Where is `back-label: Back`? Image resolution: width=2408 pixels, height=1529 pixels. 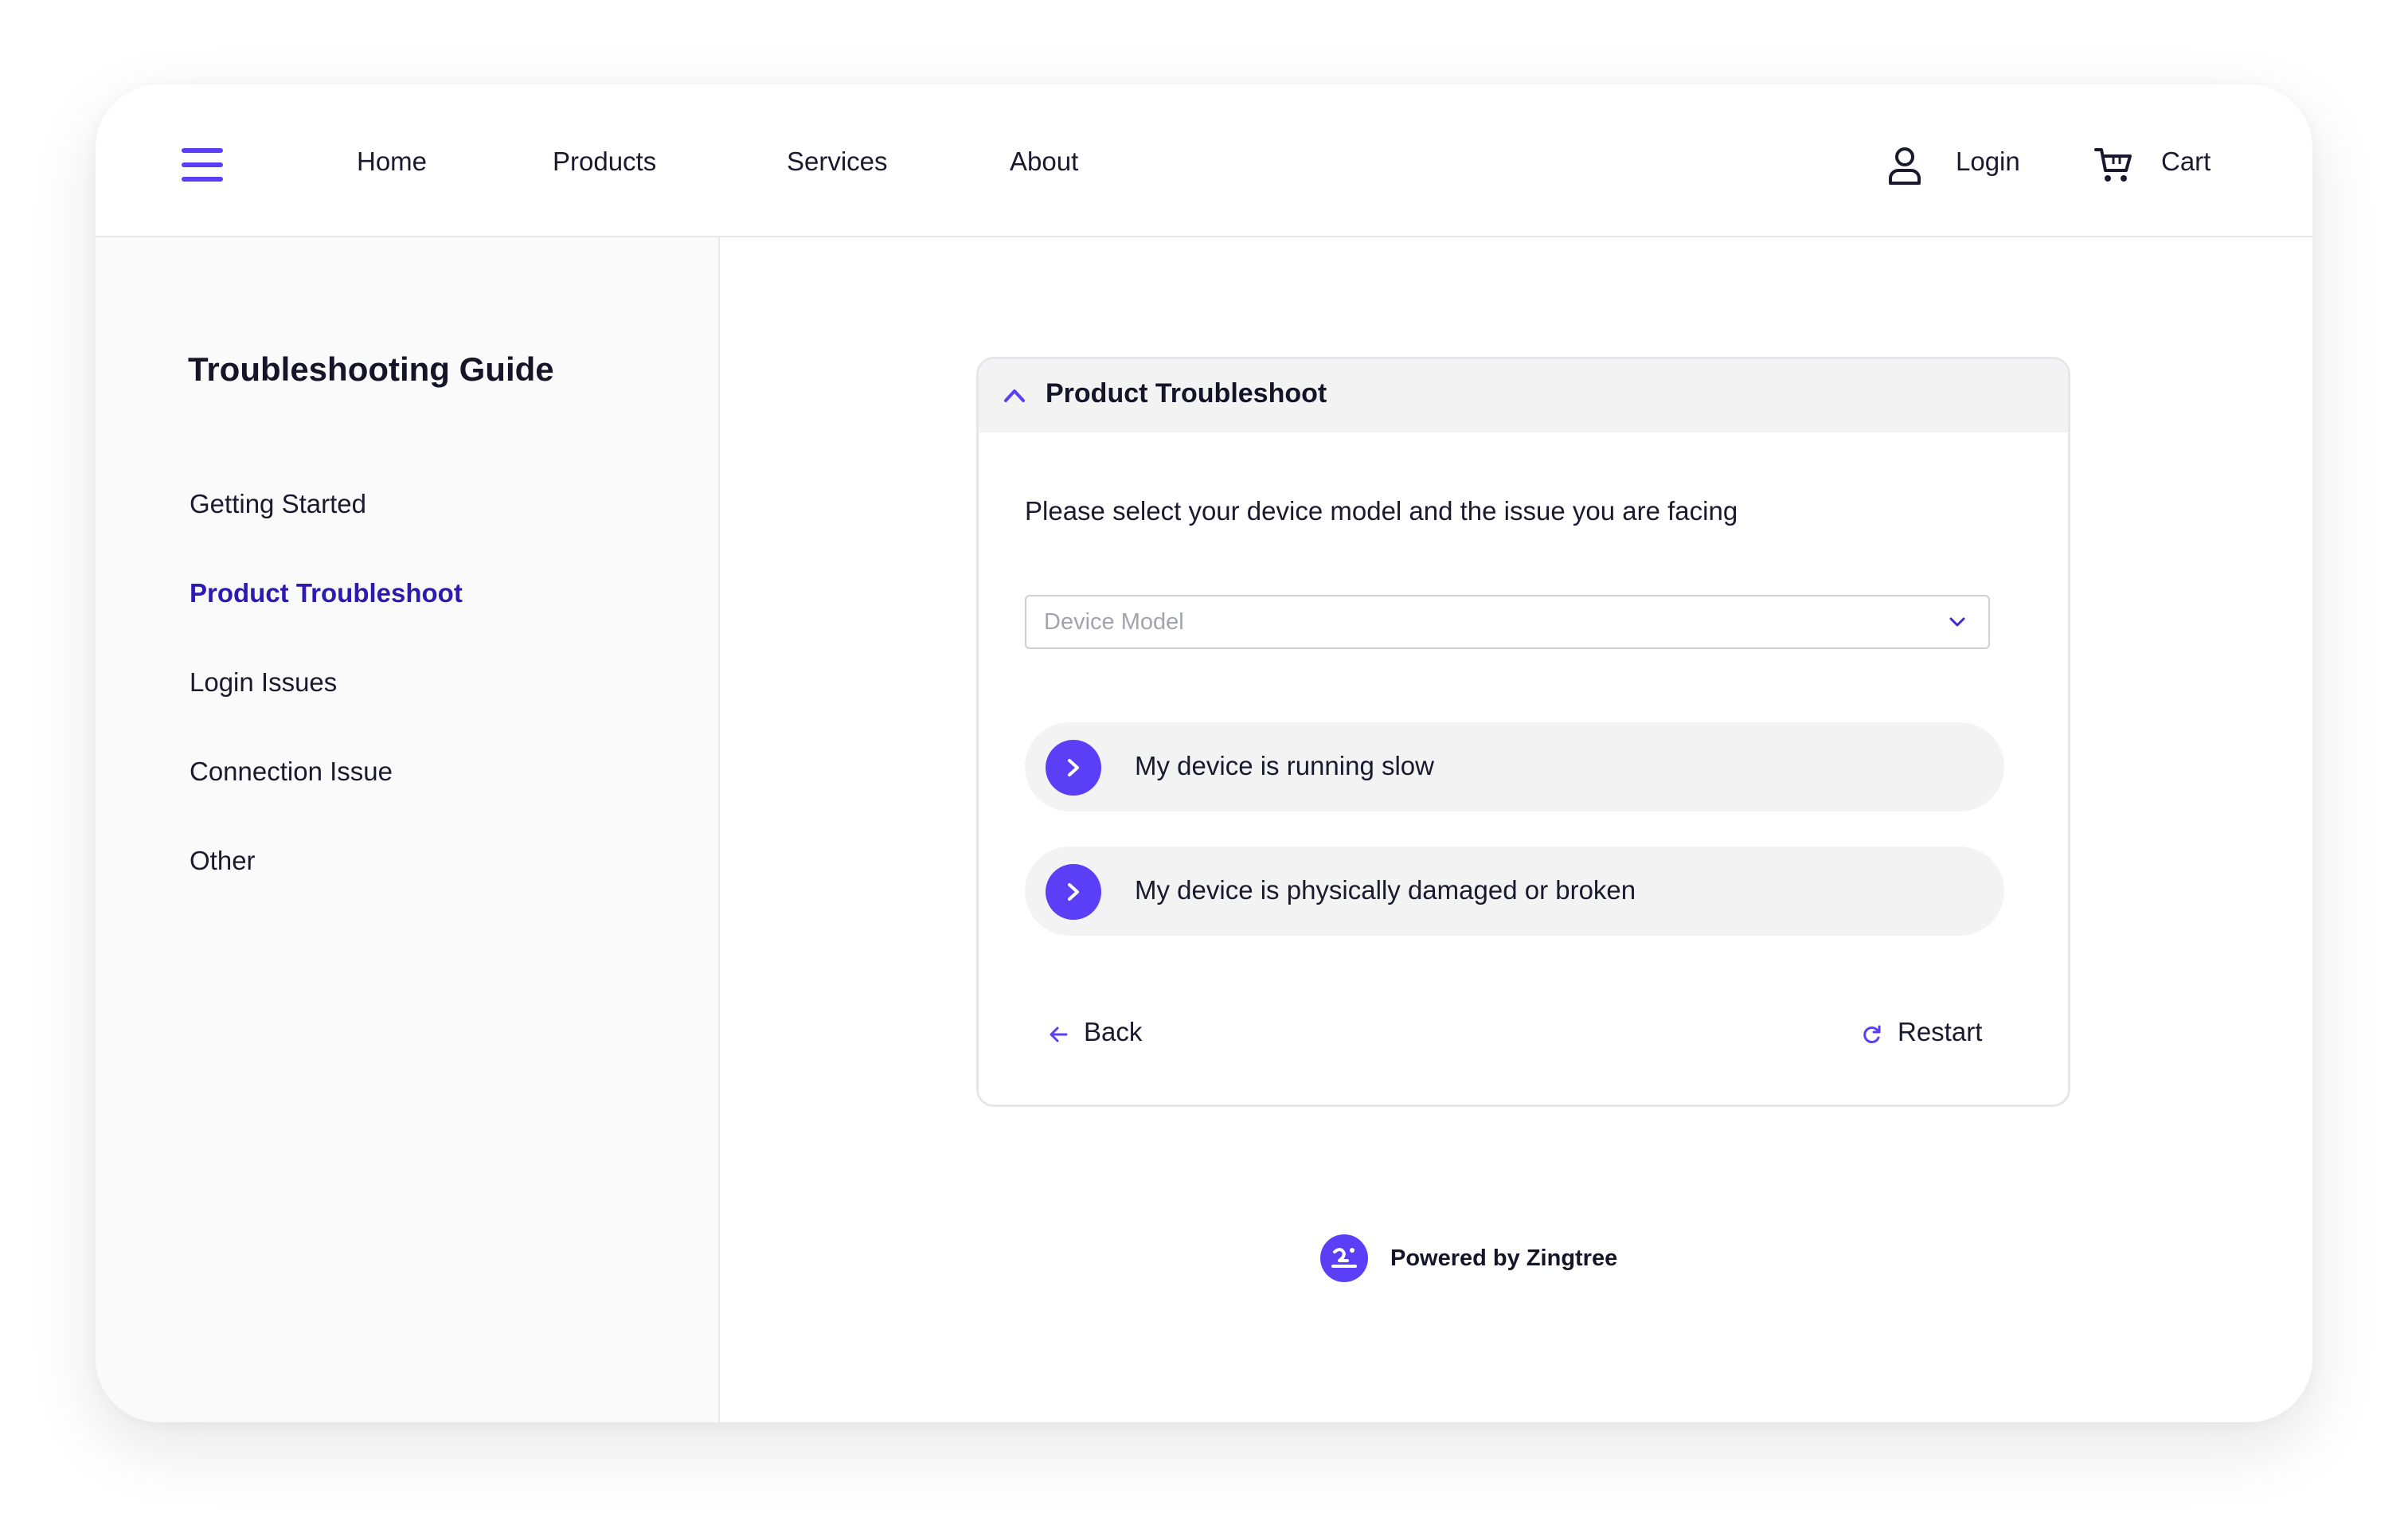 back-label: Back is located at coordinates (1113, 1031).